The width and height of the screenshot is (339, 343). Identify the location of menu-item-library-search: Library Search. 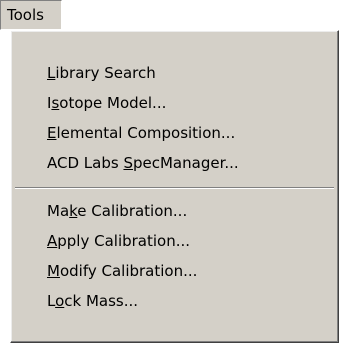
(173, 73).